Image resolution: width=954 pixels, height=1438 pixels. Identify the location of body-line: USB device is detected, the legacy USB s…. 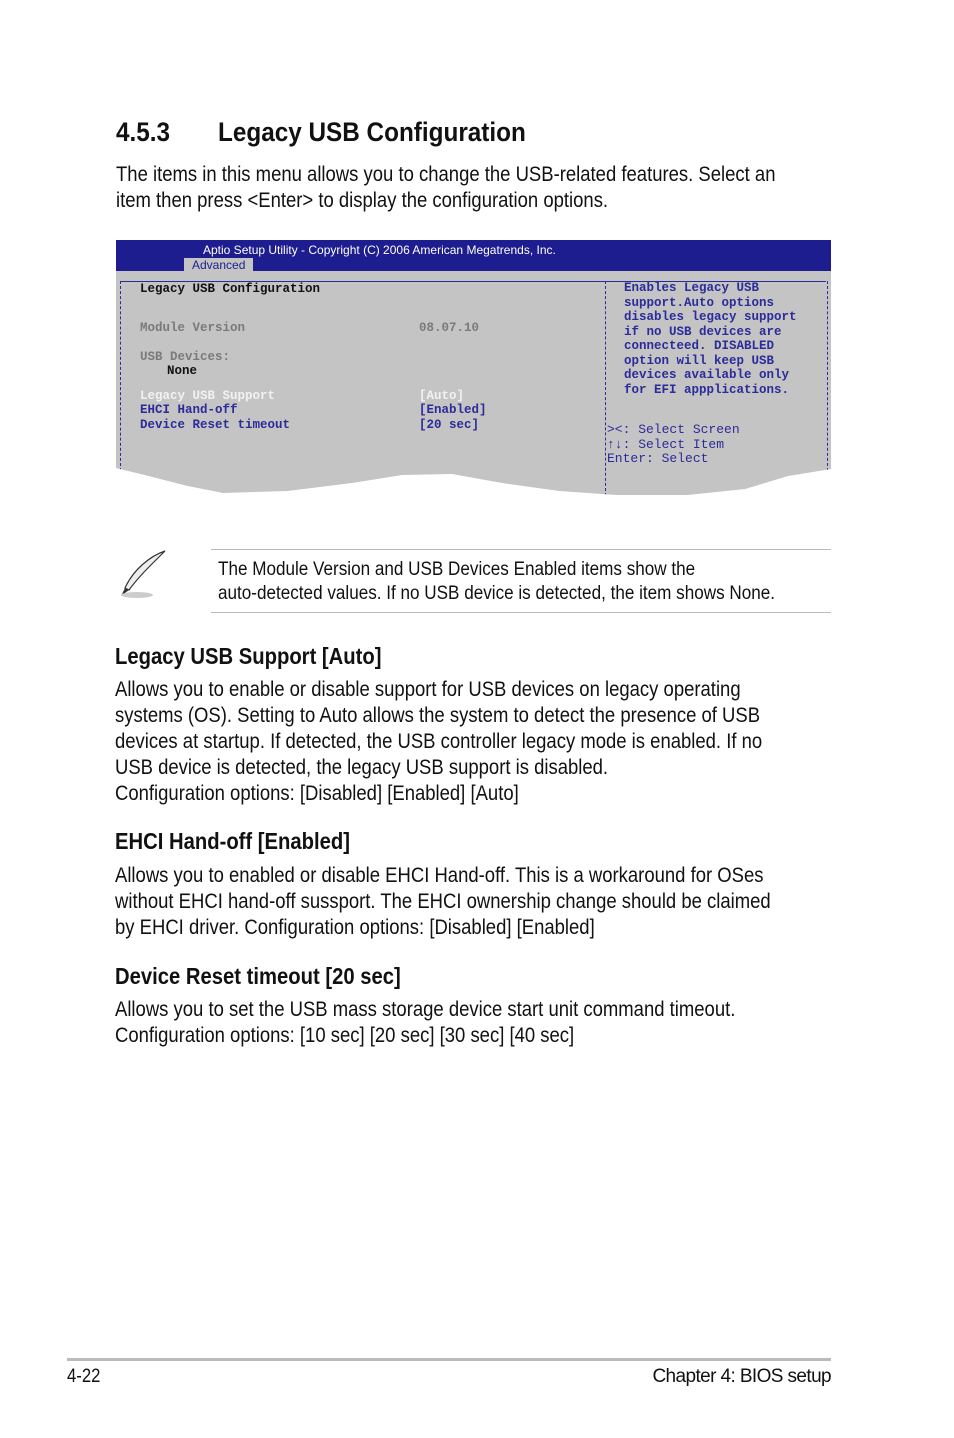
(362, 767).